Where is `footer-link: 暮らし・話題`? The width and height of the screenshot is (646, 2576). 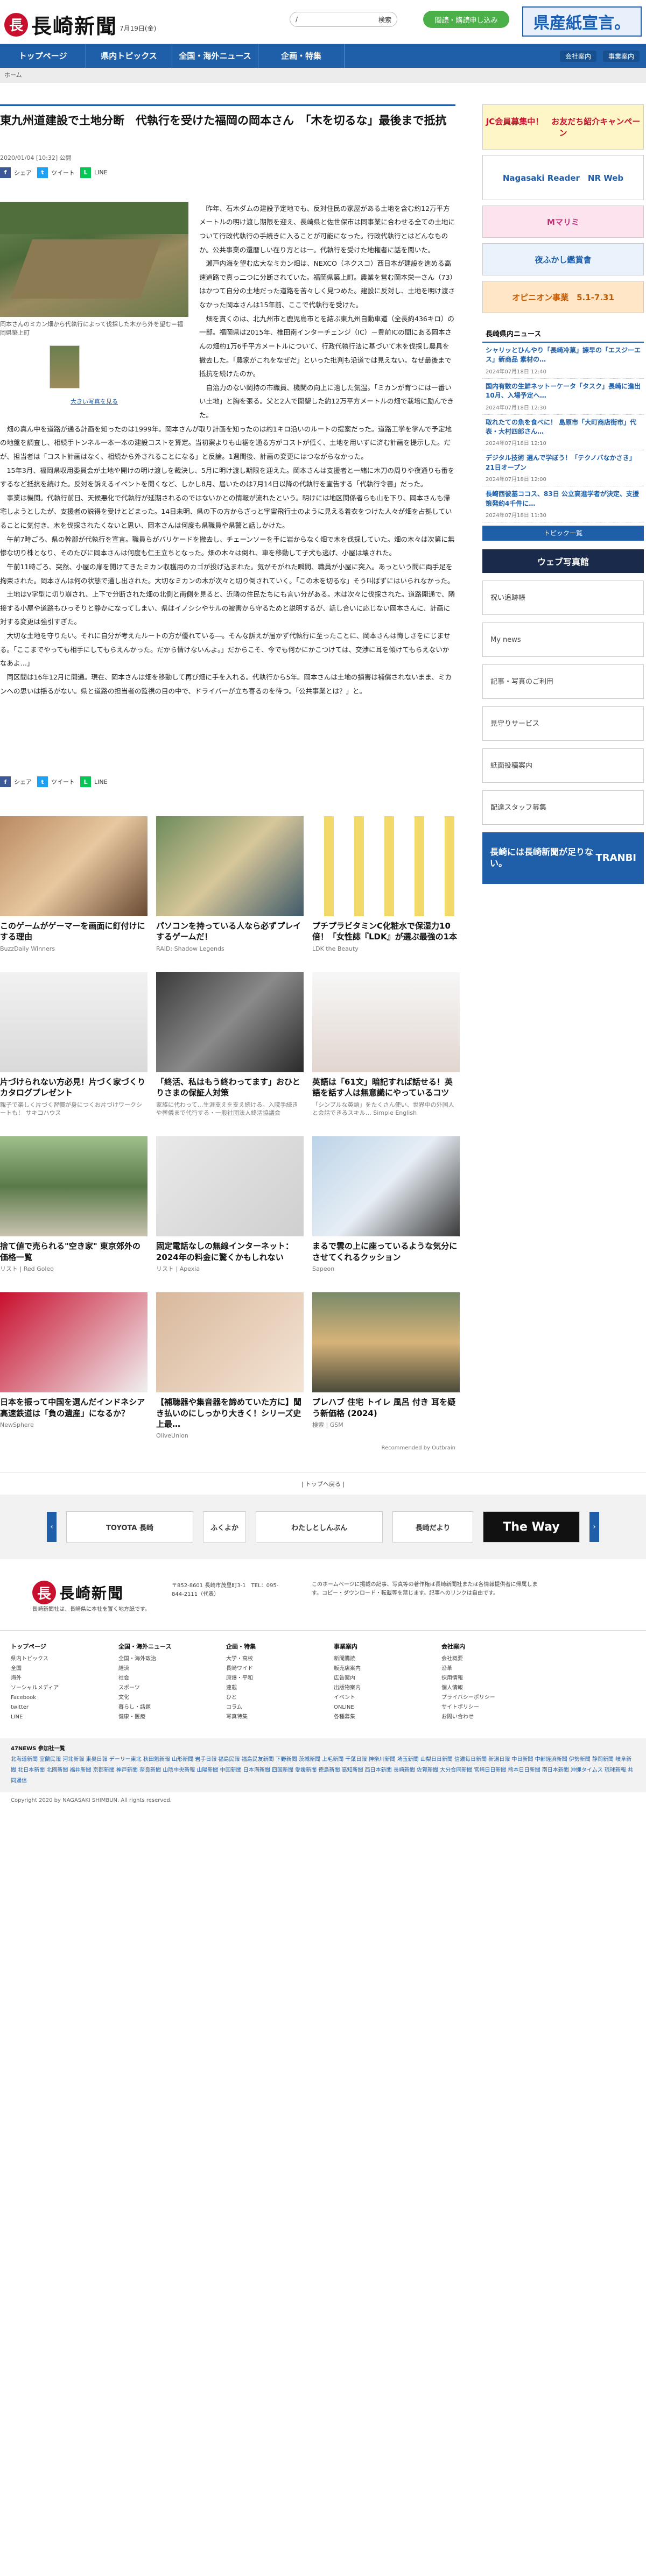
footer-link: 暮らし・話題 is located at coordinates (164, 1707).